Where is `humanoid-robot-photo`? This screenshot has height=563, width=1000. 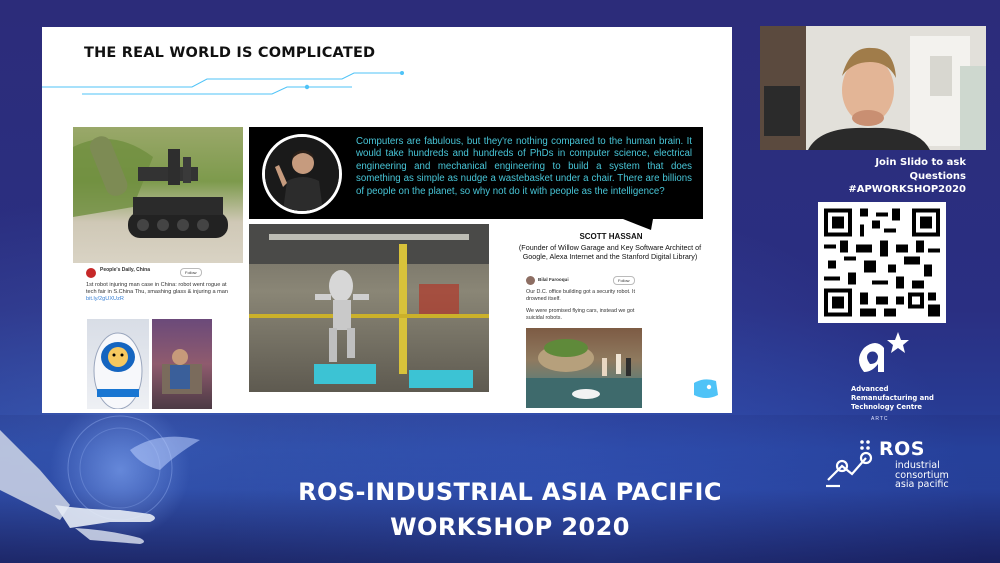
humanoid-robot-photo is located at coordinates (369, 308).